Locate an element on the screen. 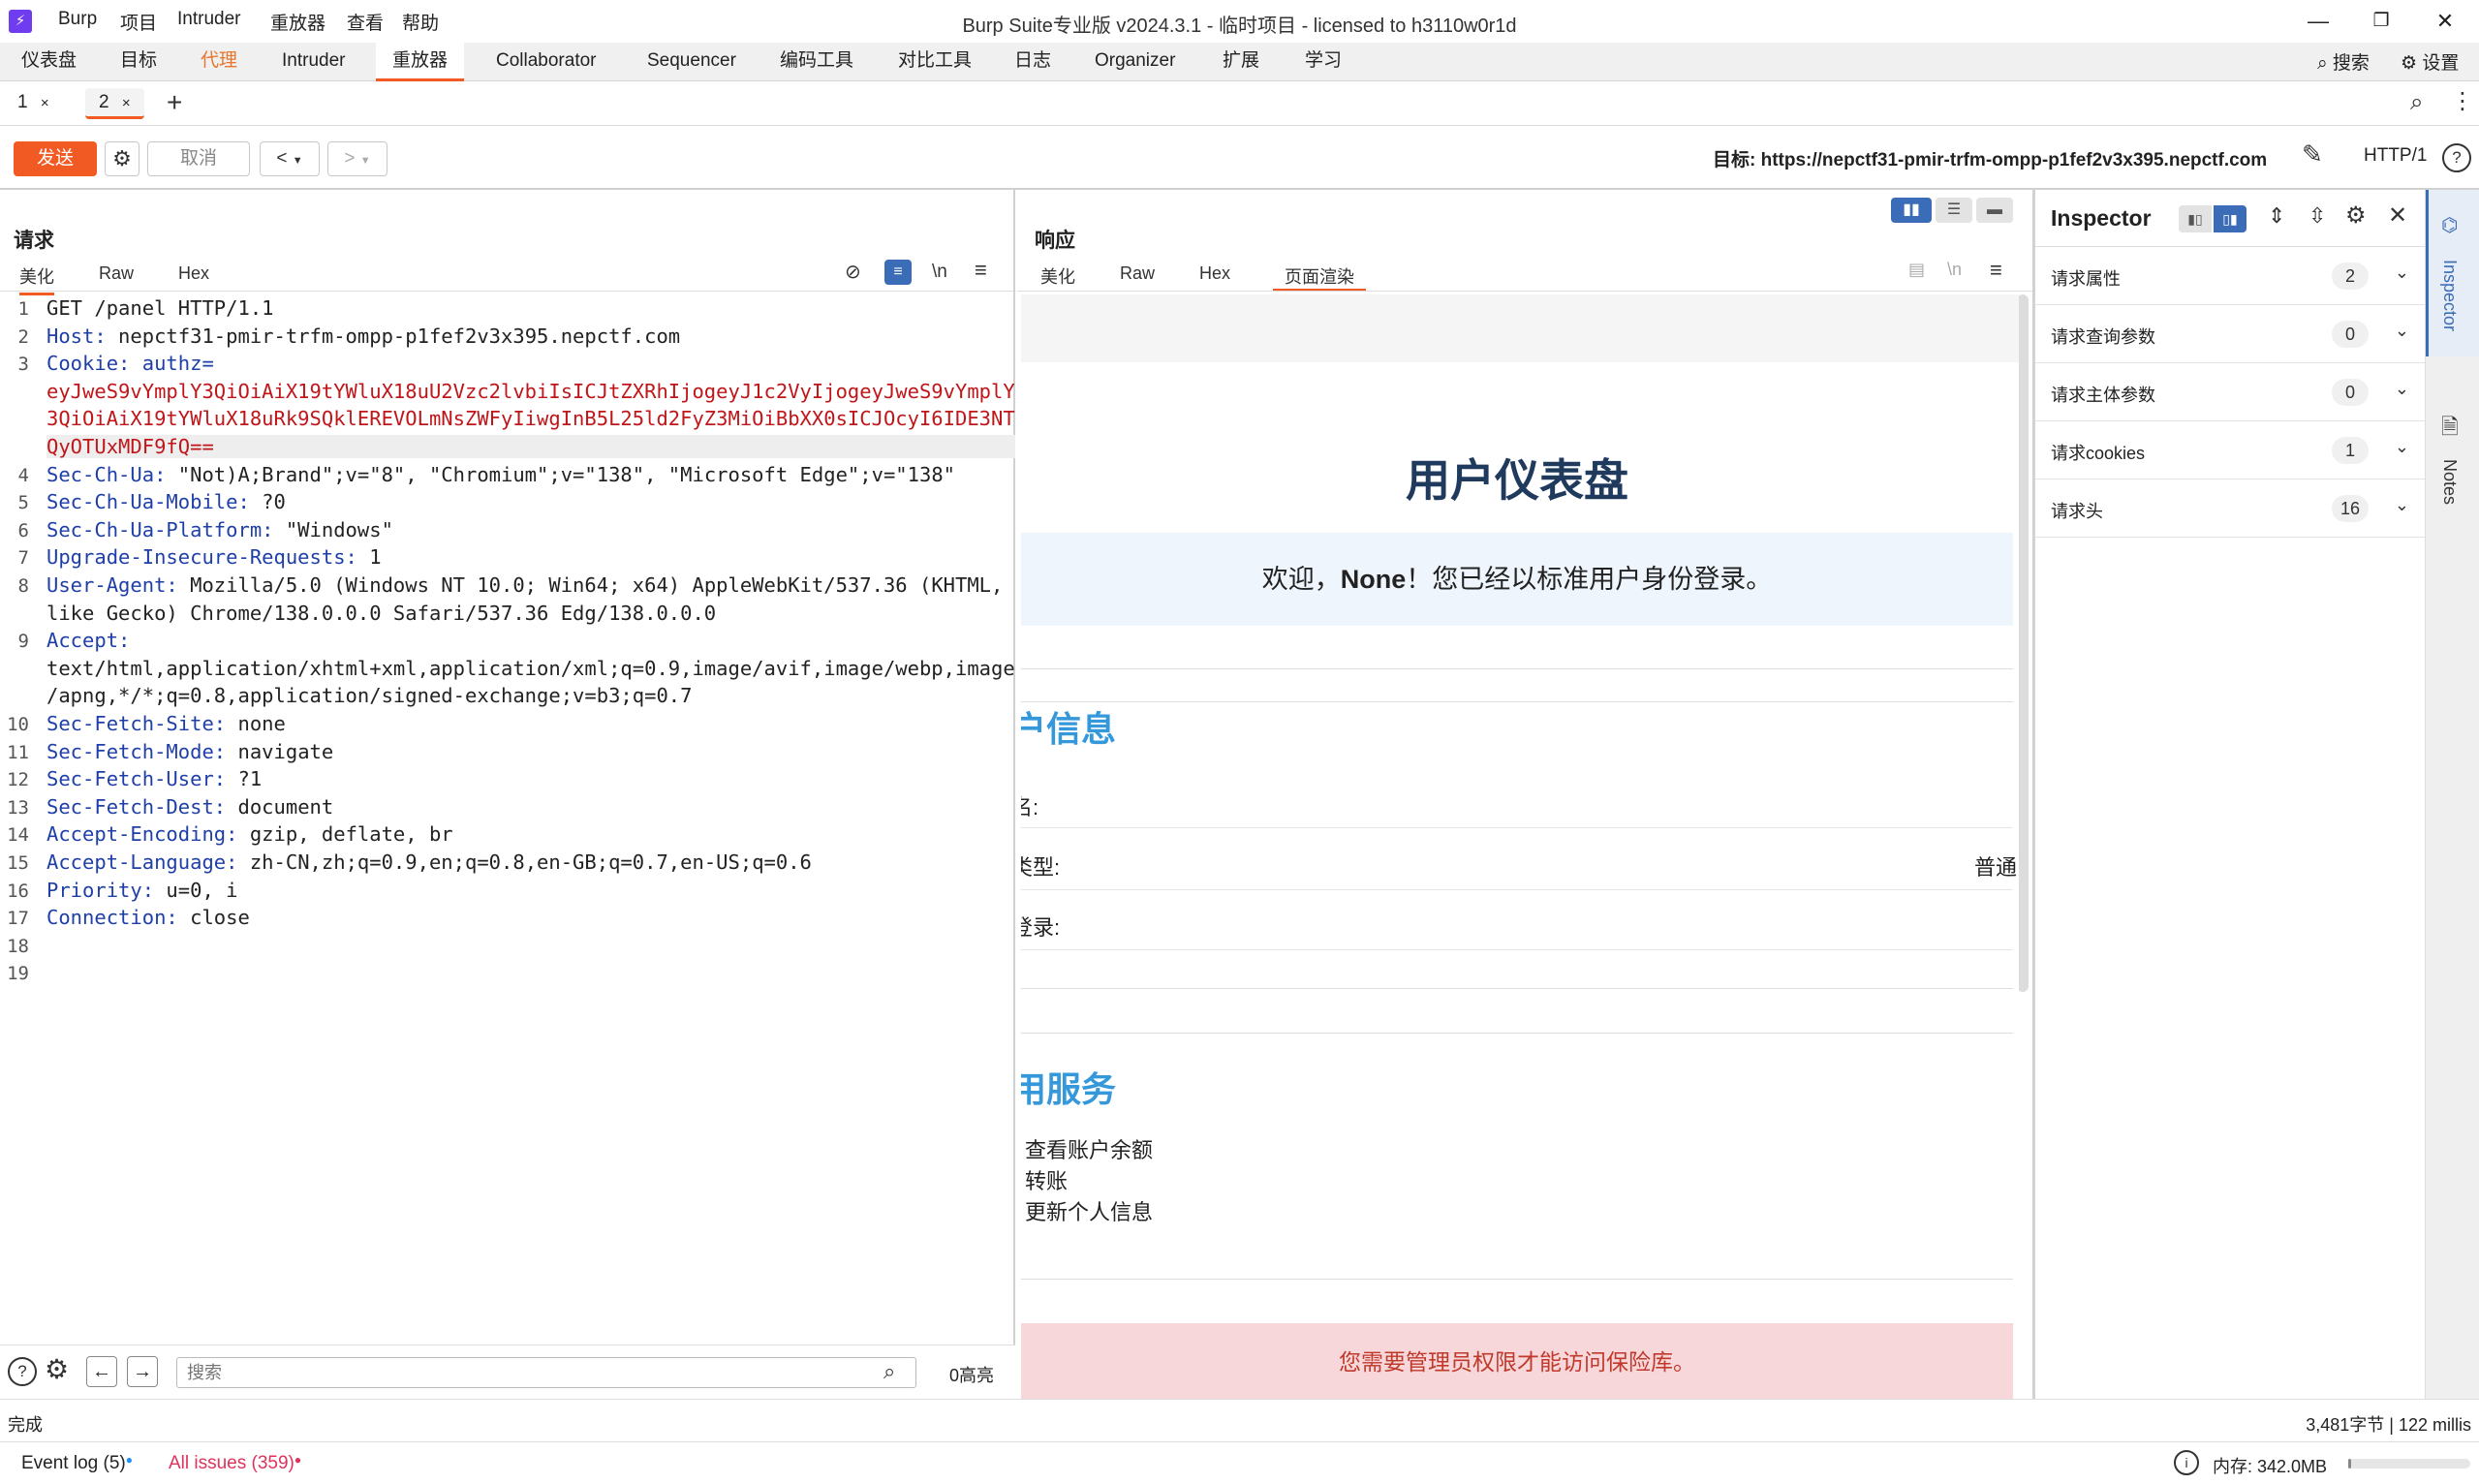 The height and width of the screenshot is (1484, 2479). search-icon: ⌕ is located at coordinates (2416, 102).